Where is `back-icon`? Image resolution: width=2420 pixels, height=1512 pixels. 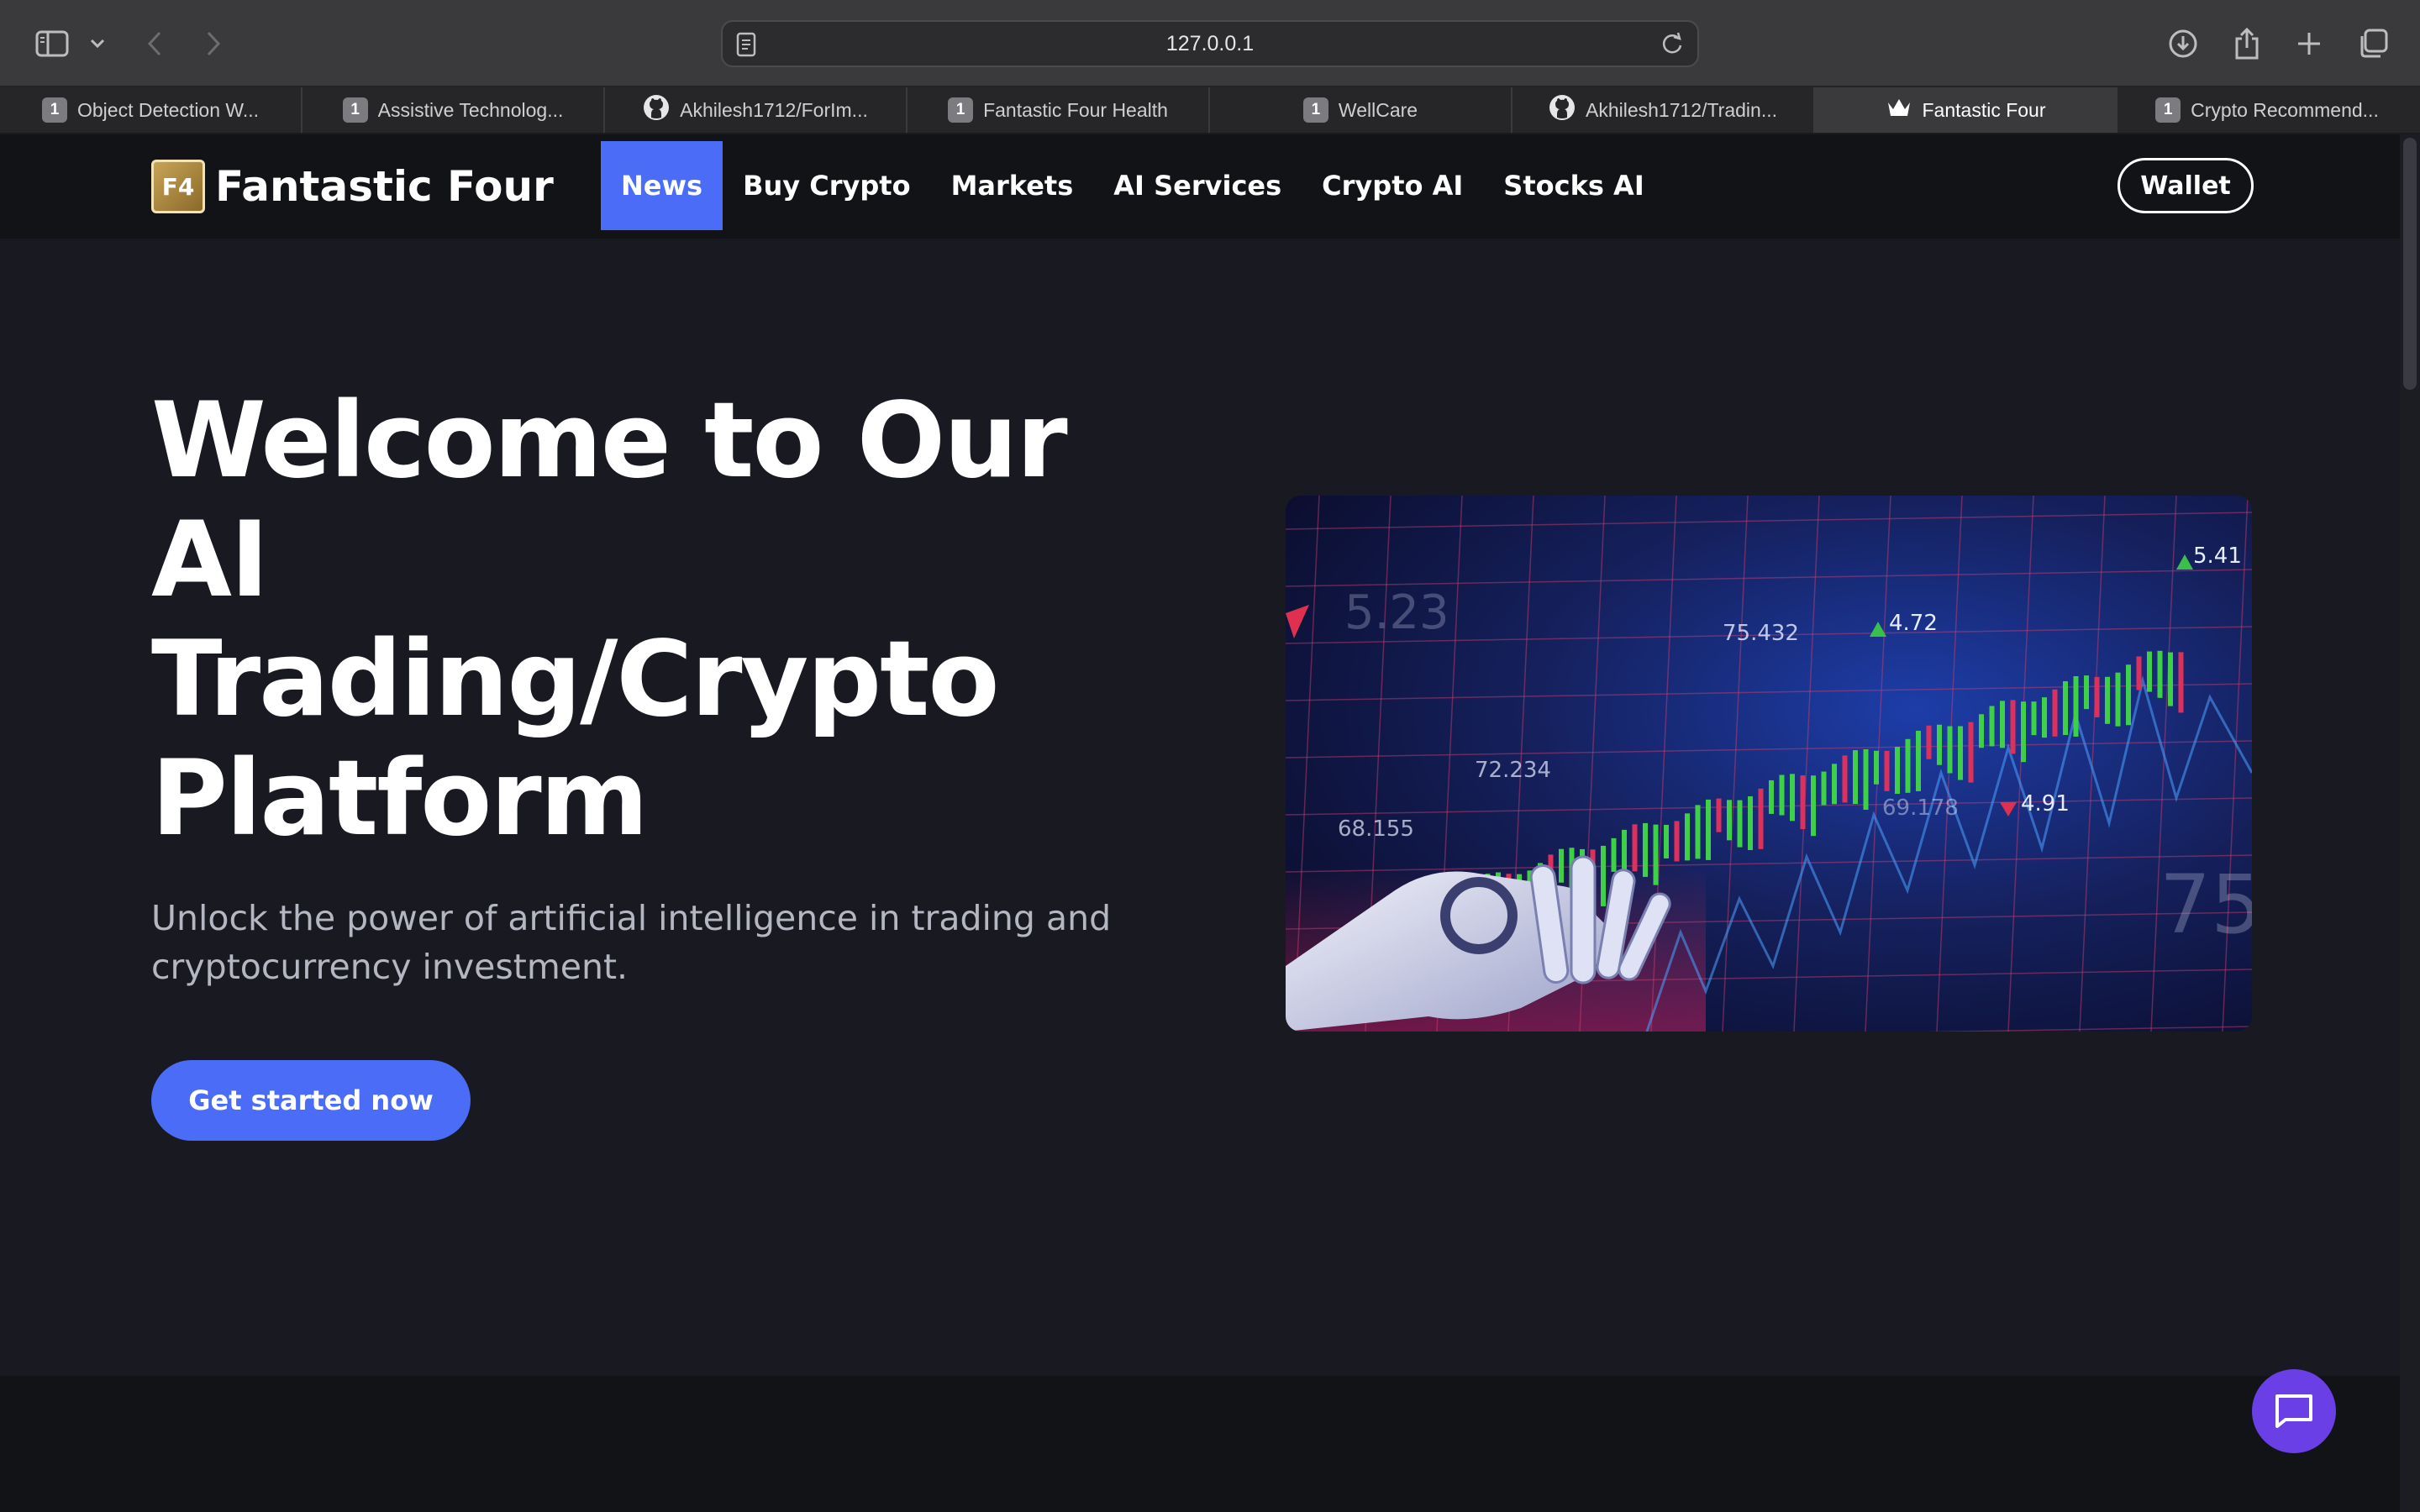 back-icon is located at coordinates (154, 44).